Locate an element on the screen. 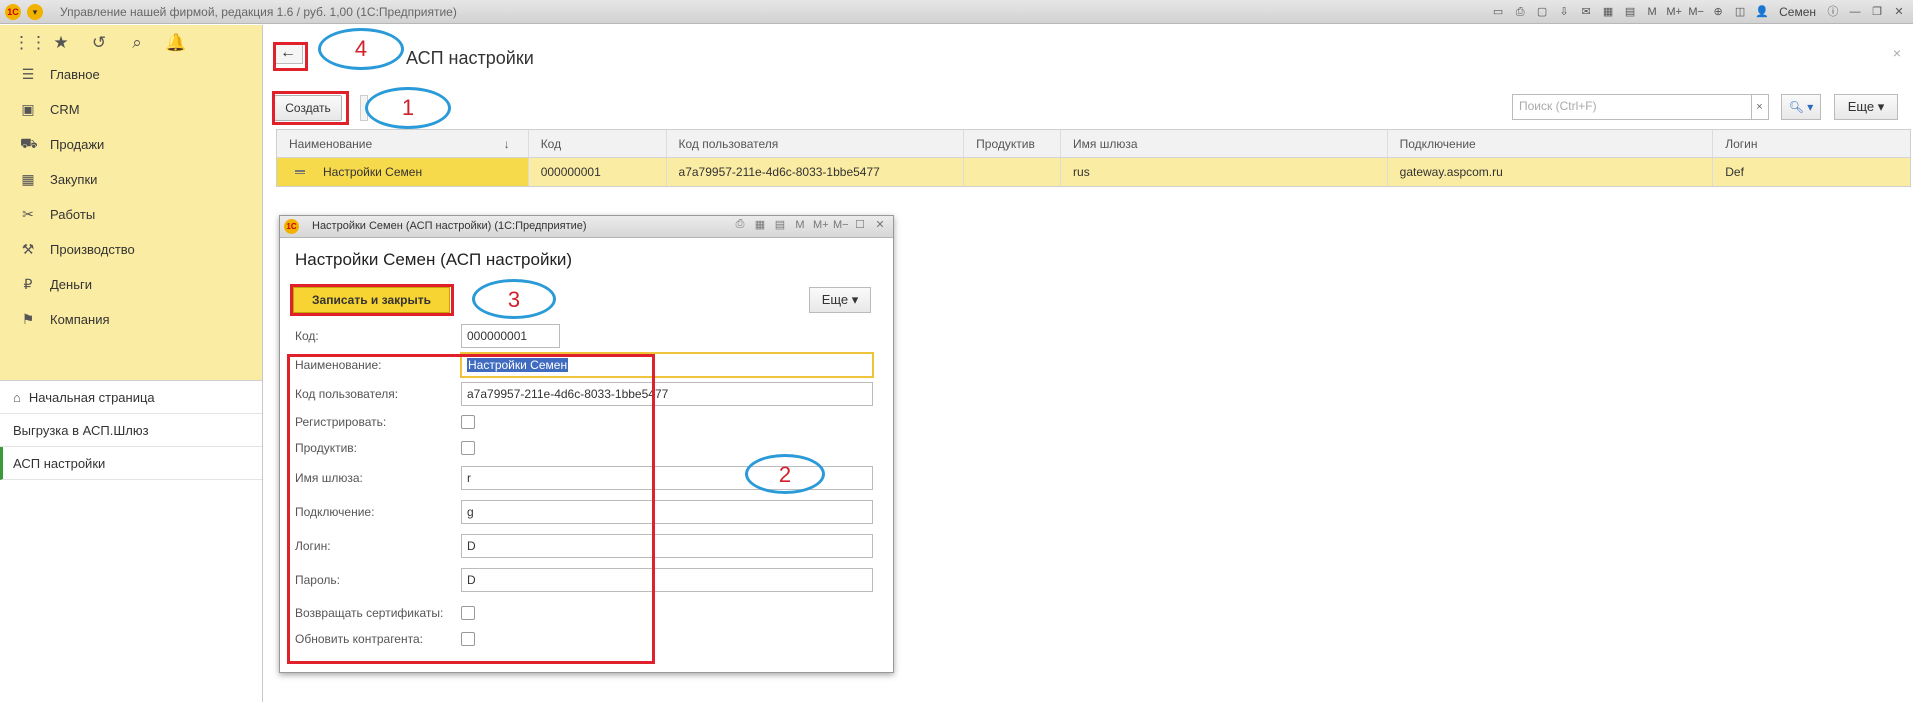 The image size is (1913, 715). search-button: 🔍︎ ▾ is located at coordinates (1801, 107).